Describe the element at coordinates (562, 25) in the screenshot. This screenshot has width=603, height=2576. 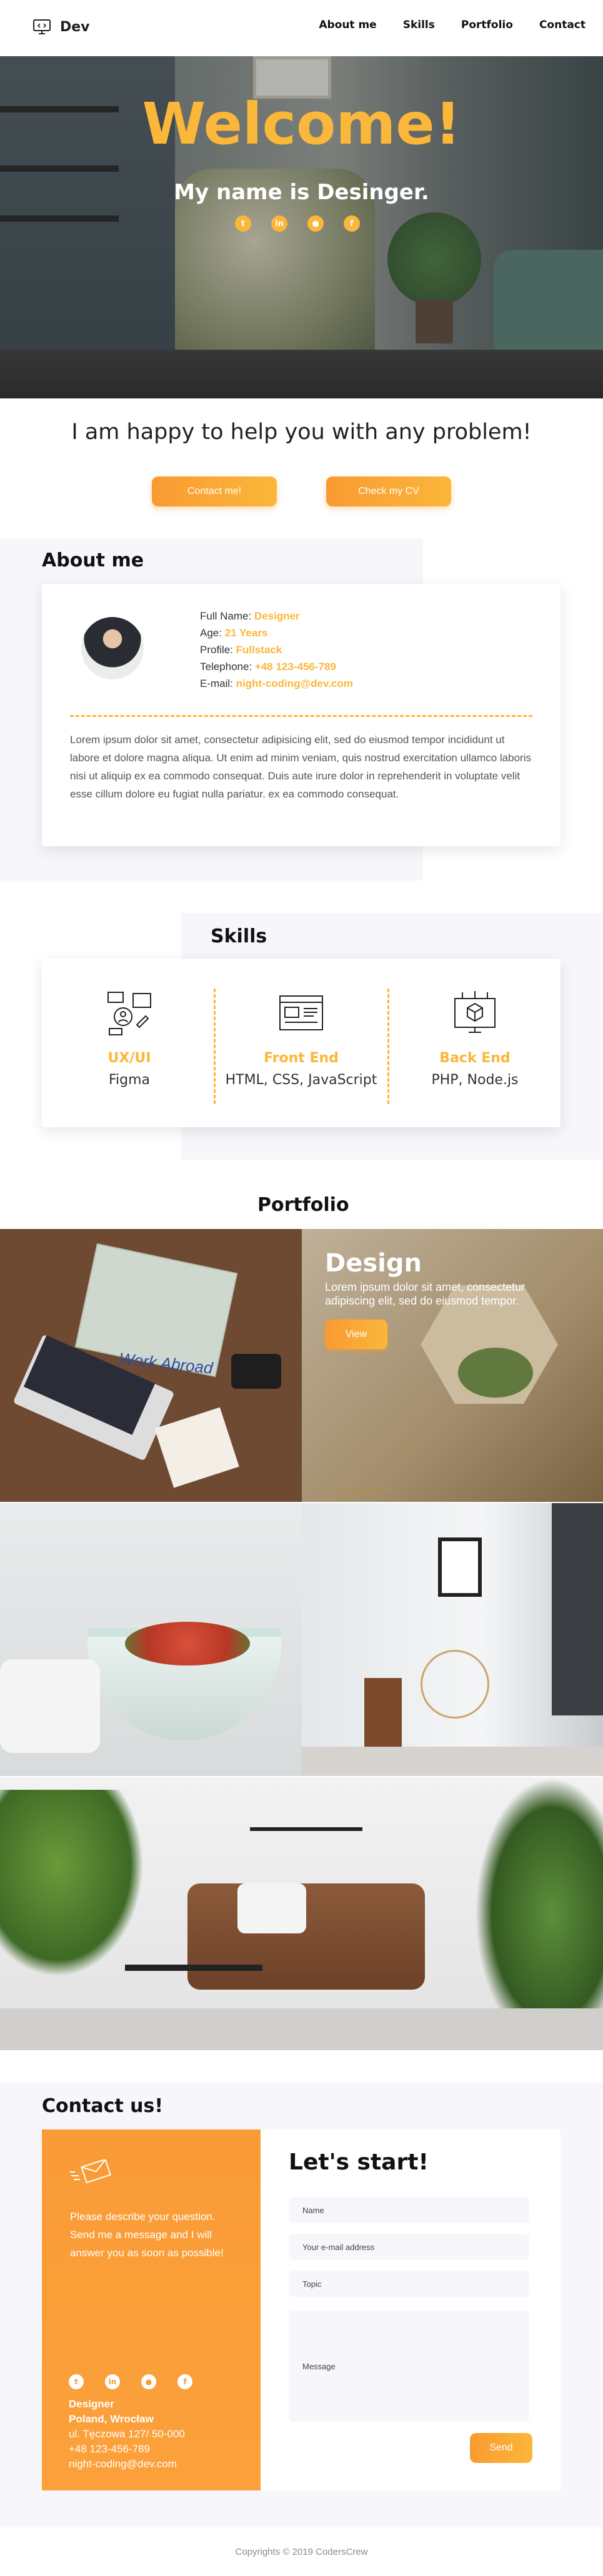
I see `nav-item-contact: Contact` at that location.